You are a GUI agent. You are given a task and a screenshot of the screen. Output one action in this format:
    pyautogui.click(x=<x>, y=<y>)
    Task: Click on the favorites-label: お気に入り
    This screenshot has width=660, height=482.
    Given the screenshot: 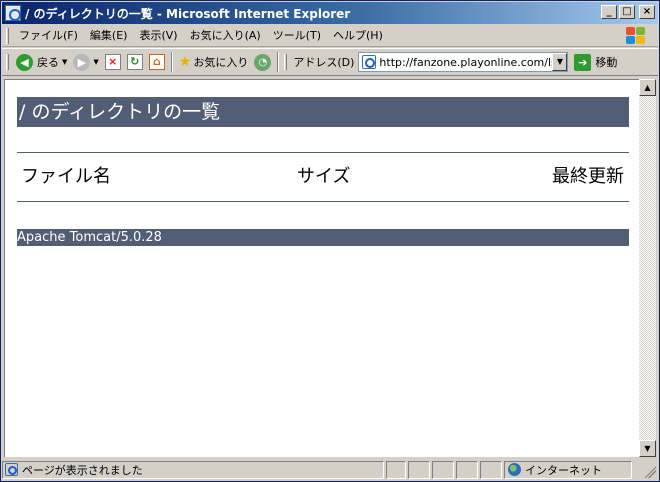 What is the action you would take?
    pyautogui.click(x=221, y=62)
    